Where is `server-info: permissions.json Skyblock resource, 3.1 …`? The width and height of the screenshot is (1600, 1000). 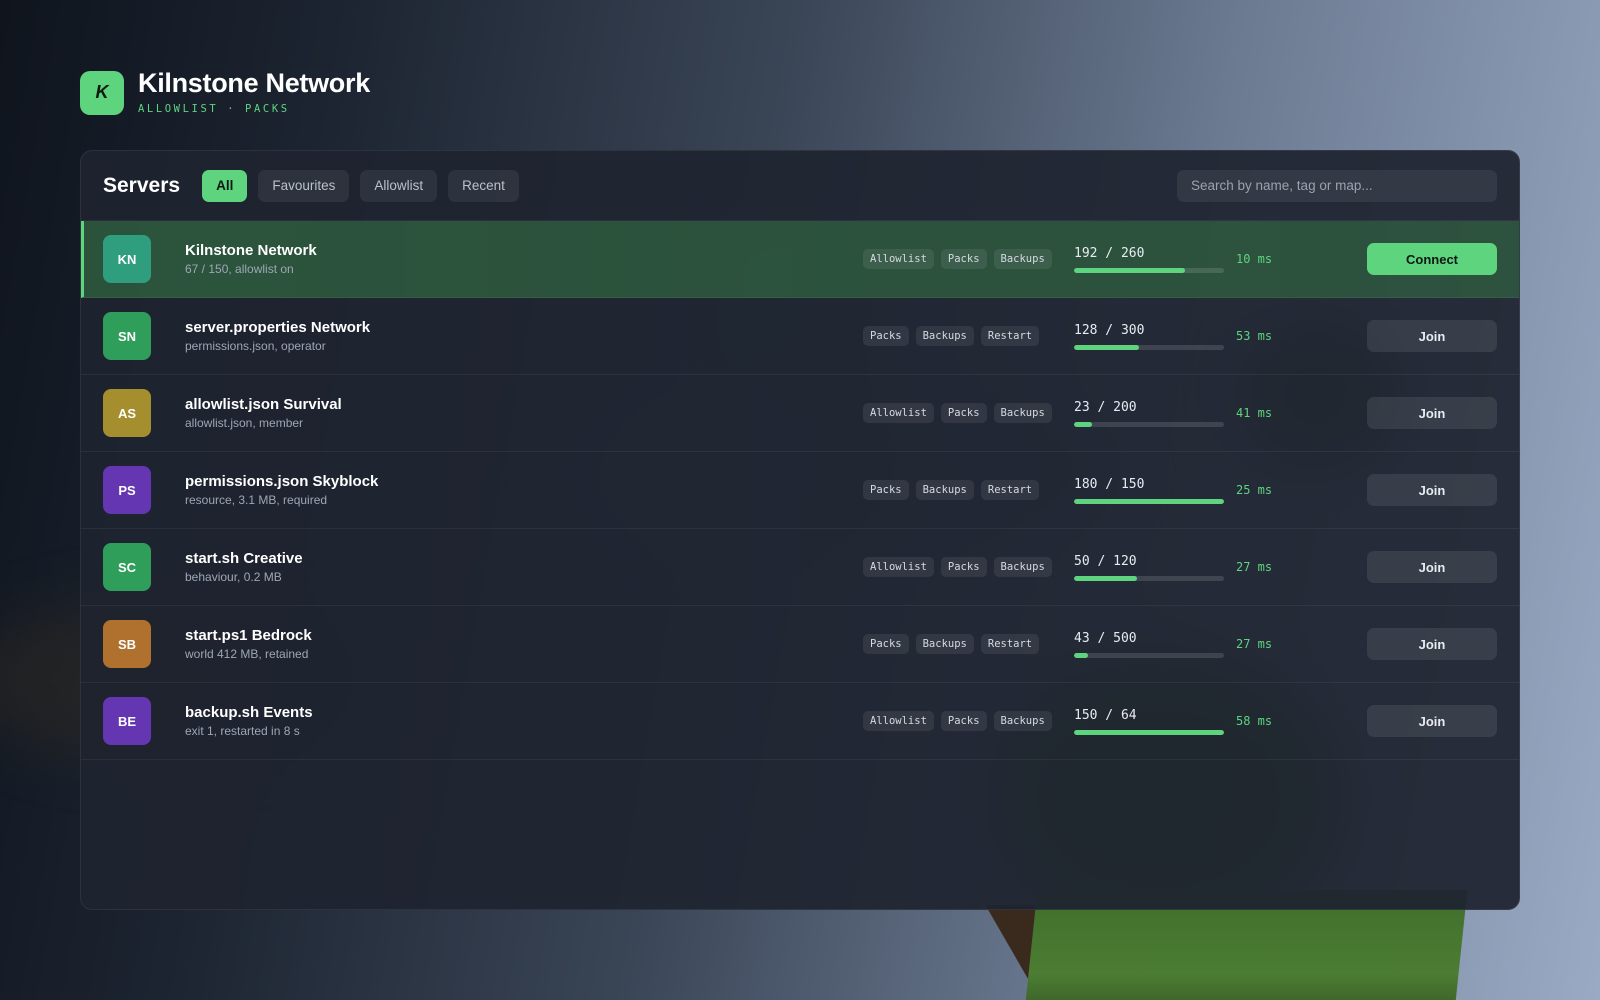 server-info: permissions.json Skyblock resource, 3.1 … is located at coordinates (281, 490).